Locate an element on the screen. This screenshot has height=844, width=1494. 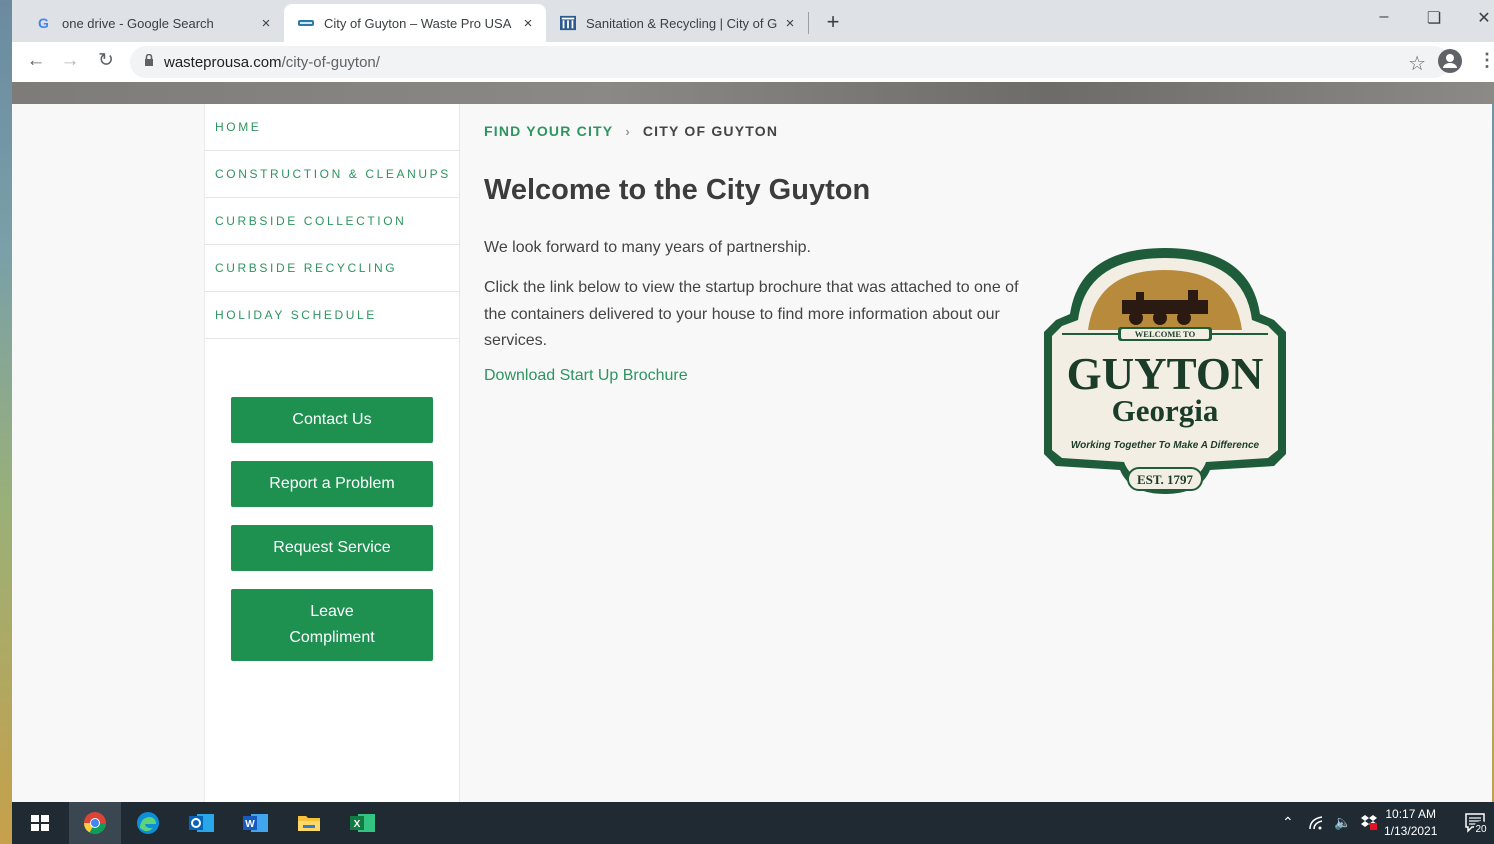
contact-us-button: Contact Us is located at coordinates (332, 420).